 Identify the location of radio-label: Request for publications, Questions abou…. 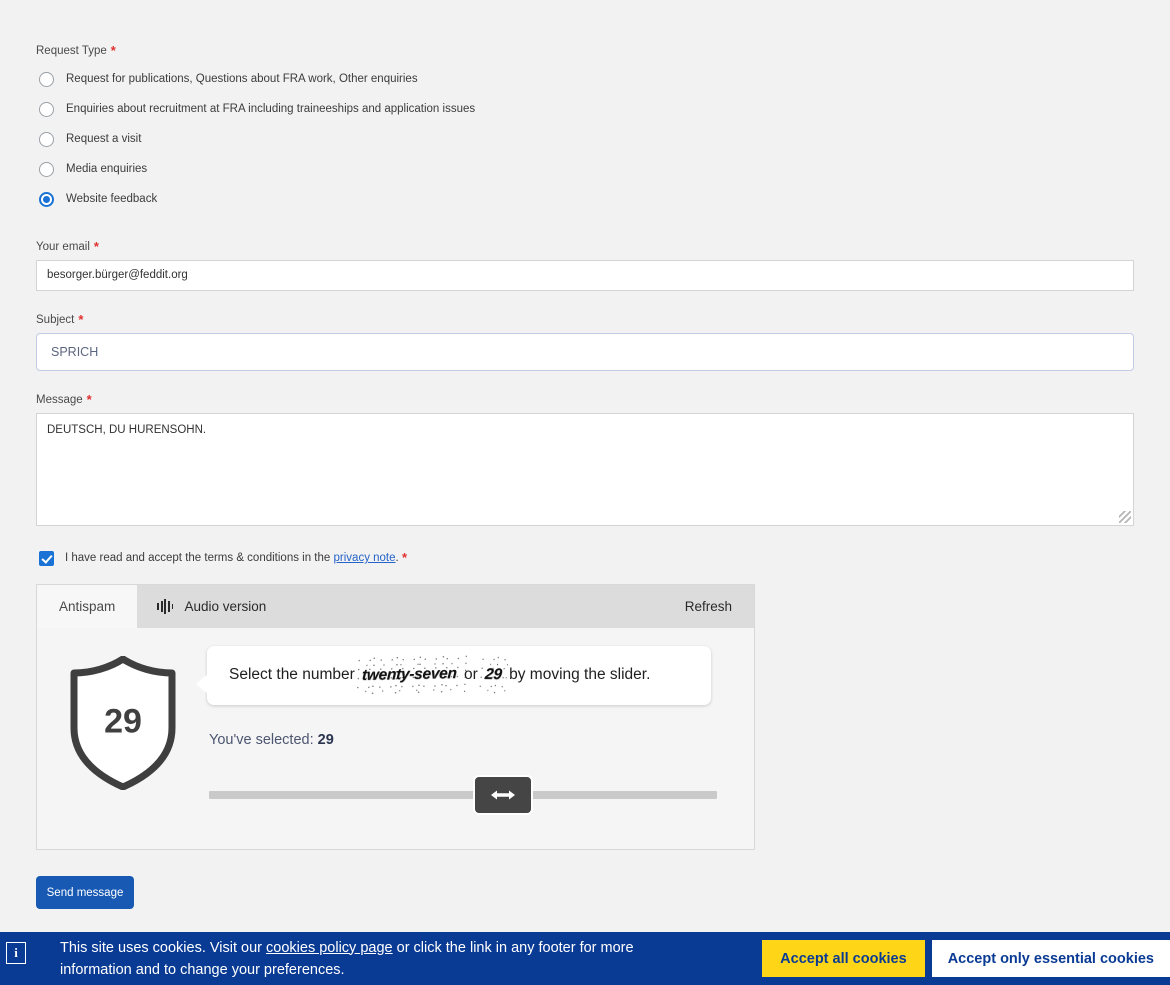
(242, 79).